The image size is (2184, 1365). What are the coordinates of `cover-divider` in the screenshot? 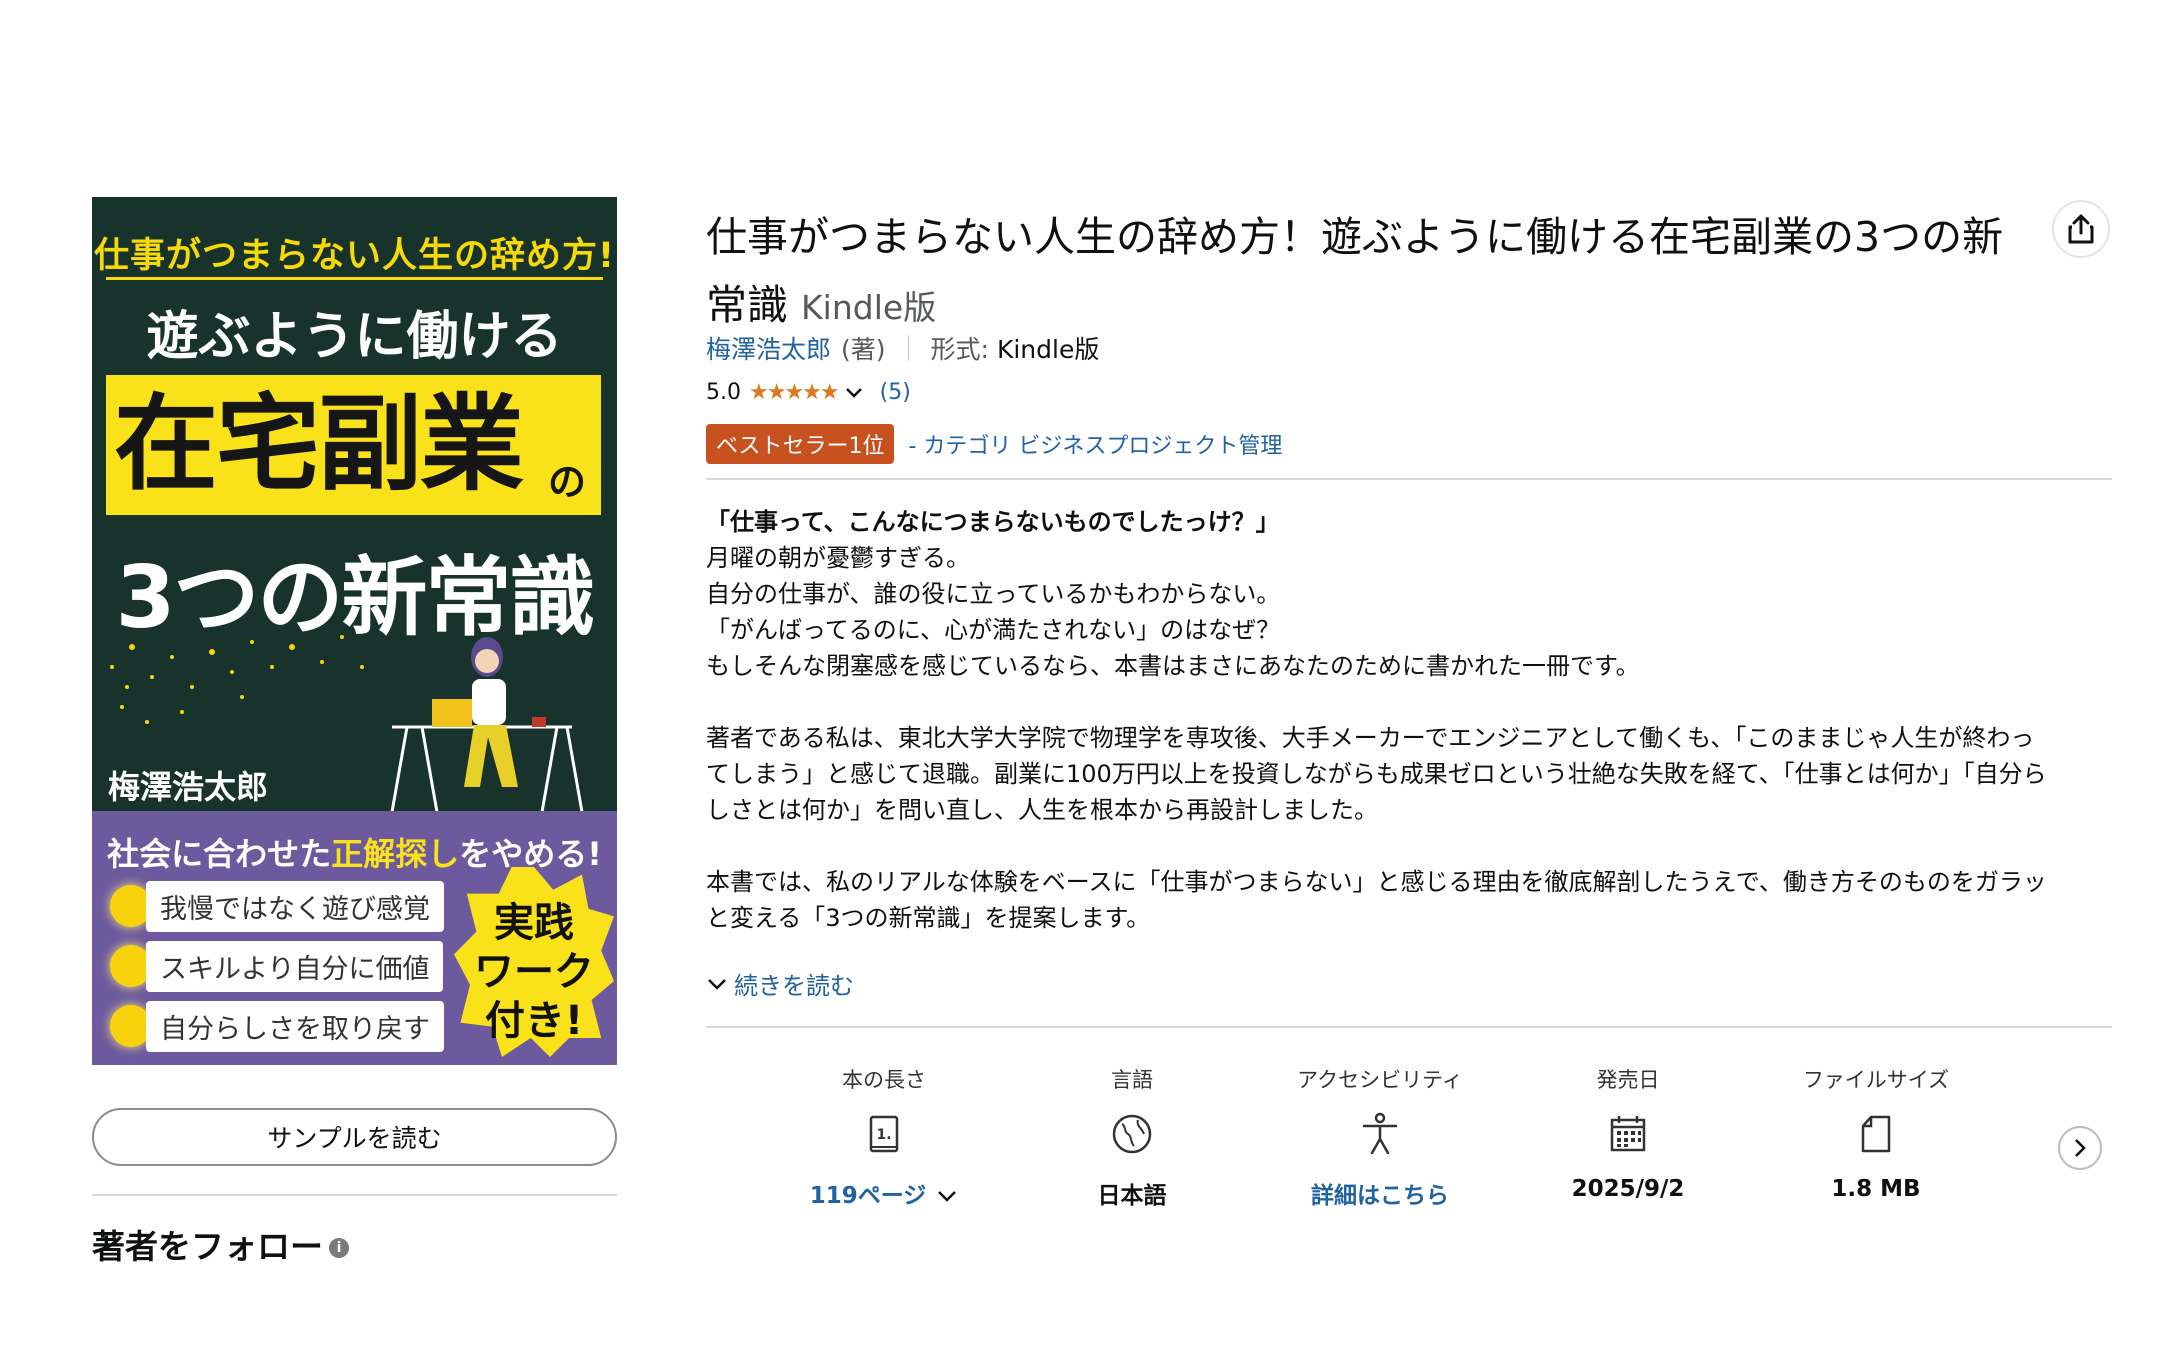 It's located at (354, 278).